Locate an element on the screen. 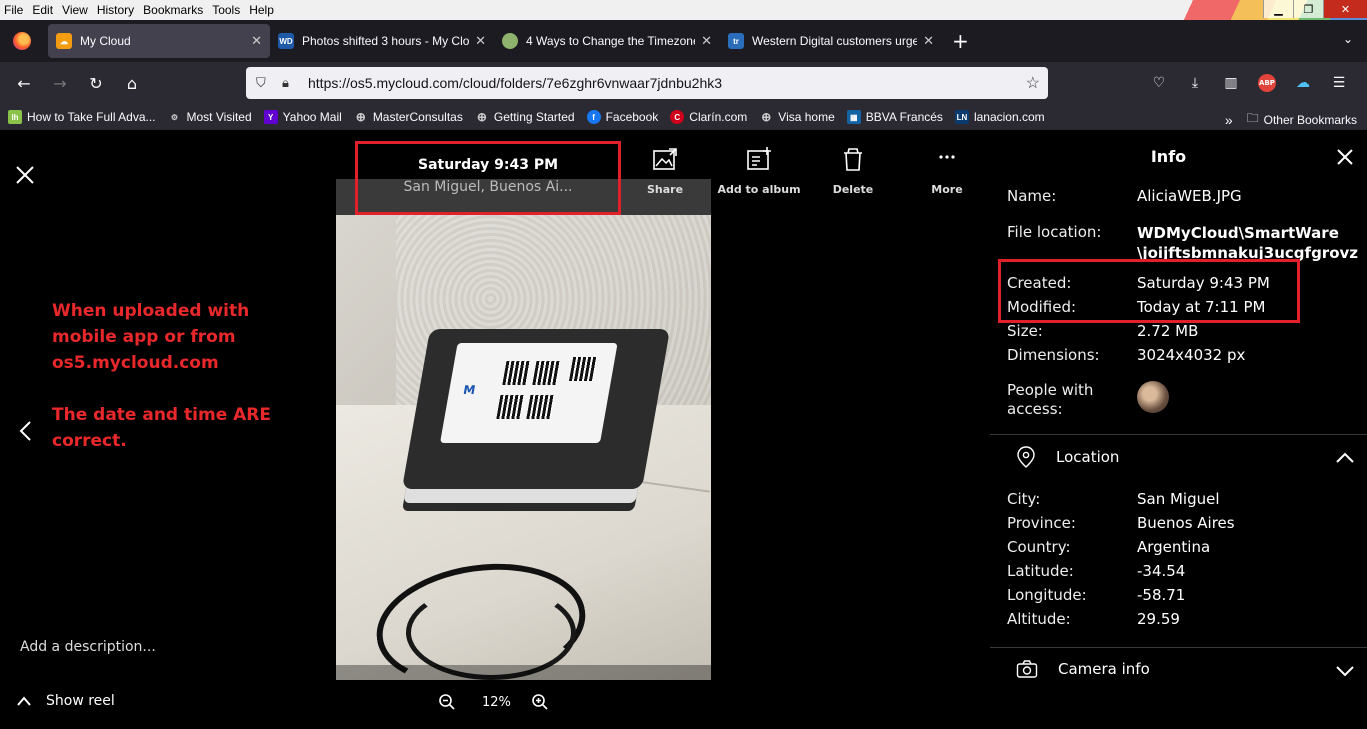  menu-history: History is located at coordinates (115, 10).